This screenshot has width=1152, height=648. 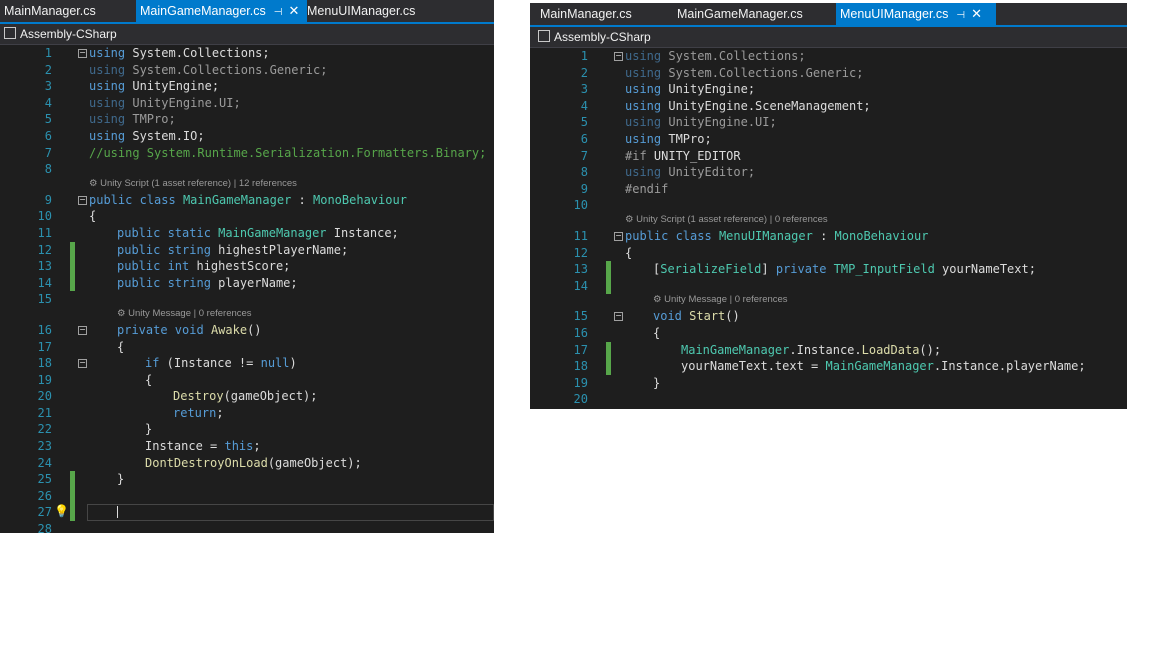 I want to click on line-number: 23, so click(x=44, y=446).